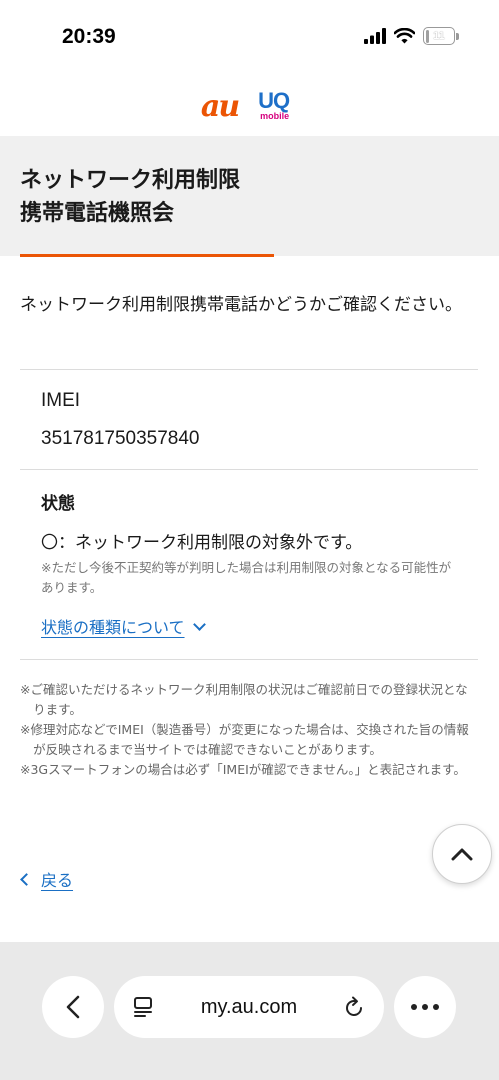  I want to click on intro-text: ネットワーク利用制限携帯電話かどうかご確認ください。, so click(241, 305).